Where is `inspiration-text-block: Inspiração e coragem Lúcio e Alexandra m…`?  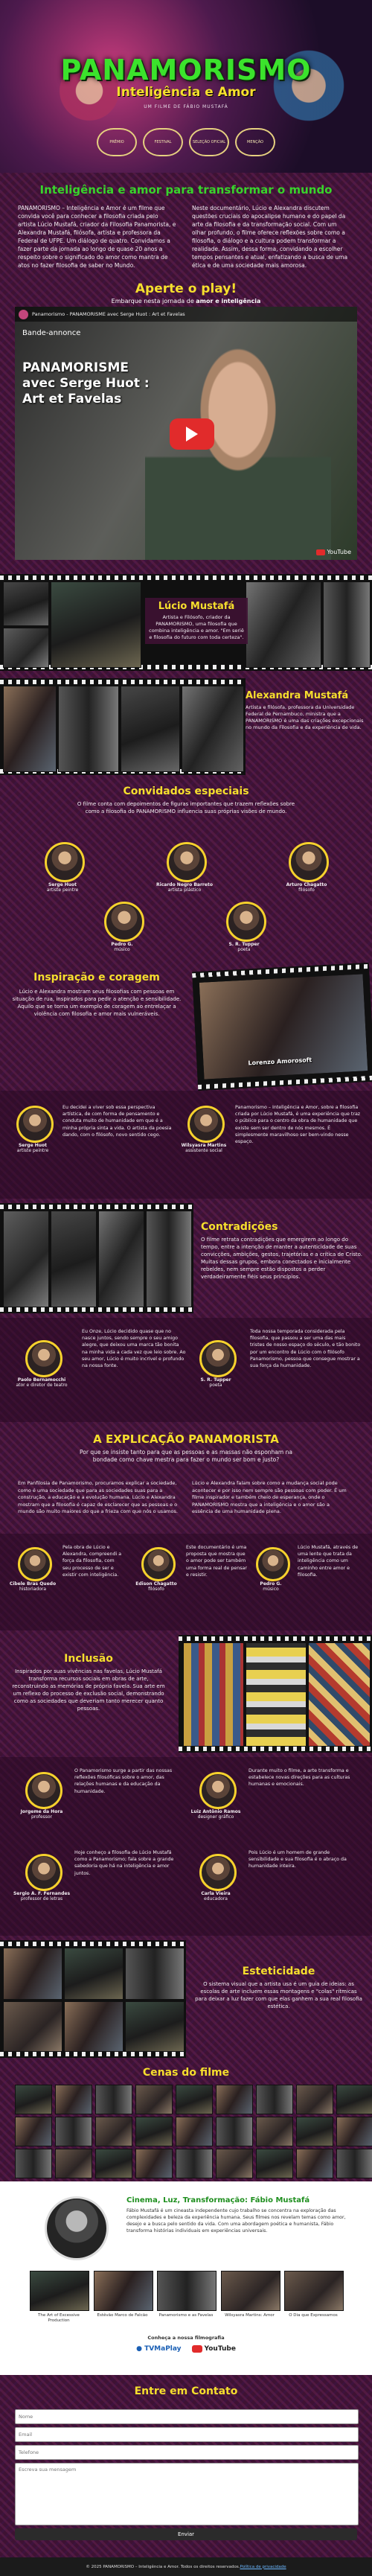 inspiration-text-block: Inspiração e coragem Lúcio e Alexandra m… is located at coordinates (96, 995).